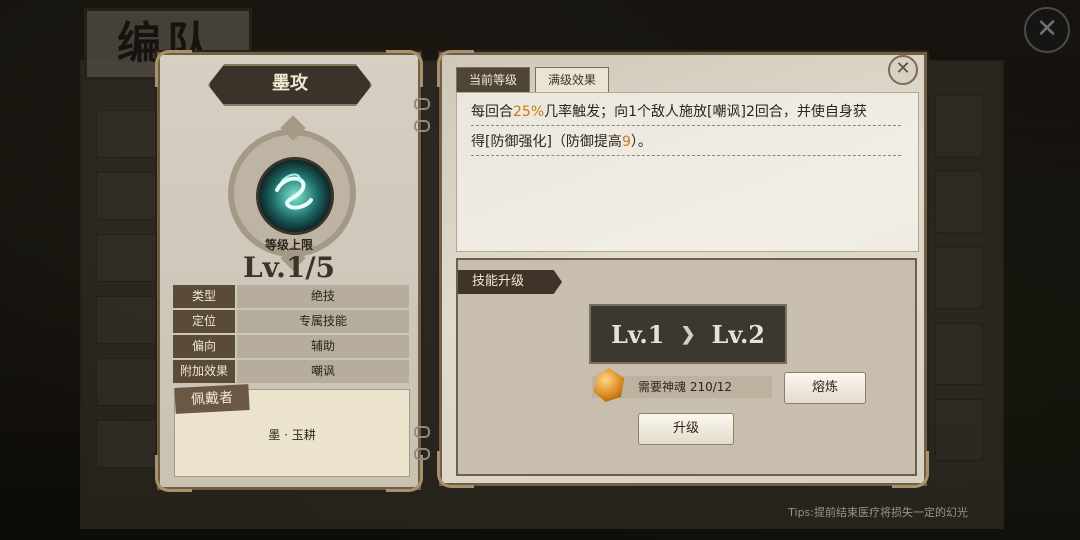 Image resolution: width=1080 pixels, height=540 pixels. What do you see at coordinates (289, 267) in the screenshot?
I see `level-value: Lv.1/5` at bounding box center [289, 267].